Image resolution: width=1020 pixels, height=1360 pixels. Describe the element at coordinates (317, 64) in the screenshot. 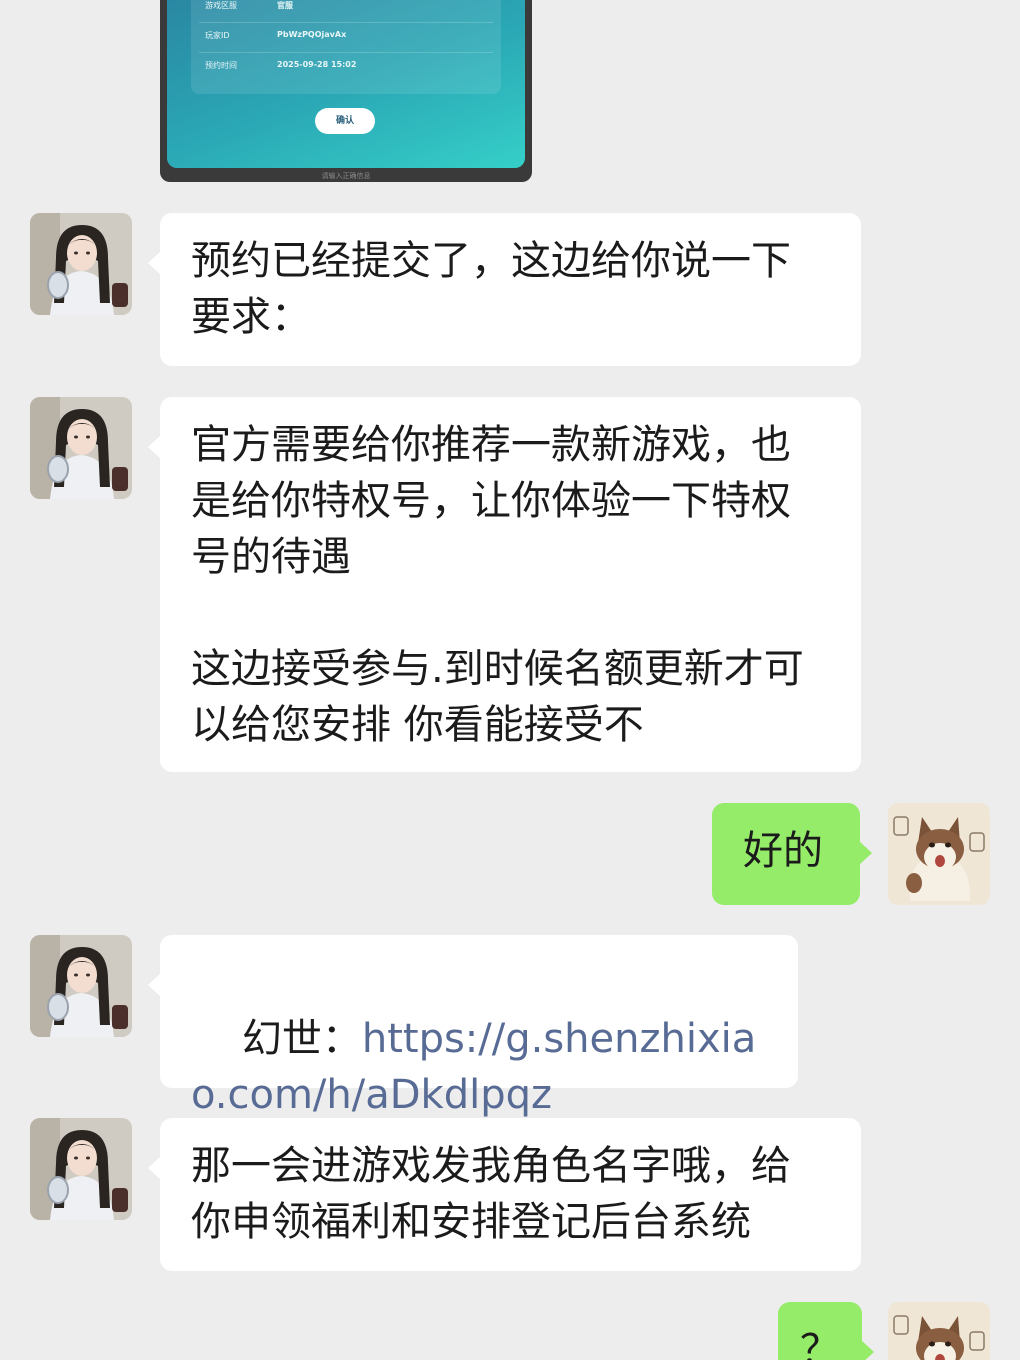

I see `info-value: 2025-09-28 15:02` at that location.